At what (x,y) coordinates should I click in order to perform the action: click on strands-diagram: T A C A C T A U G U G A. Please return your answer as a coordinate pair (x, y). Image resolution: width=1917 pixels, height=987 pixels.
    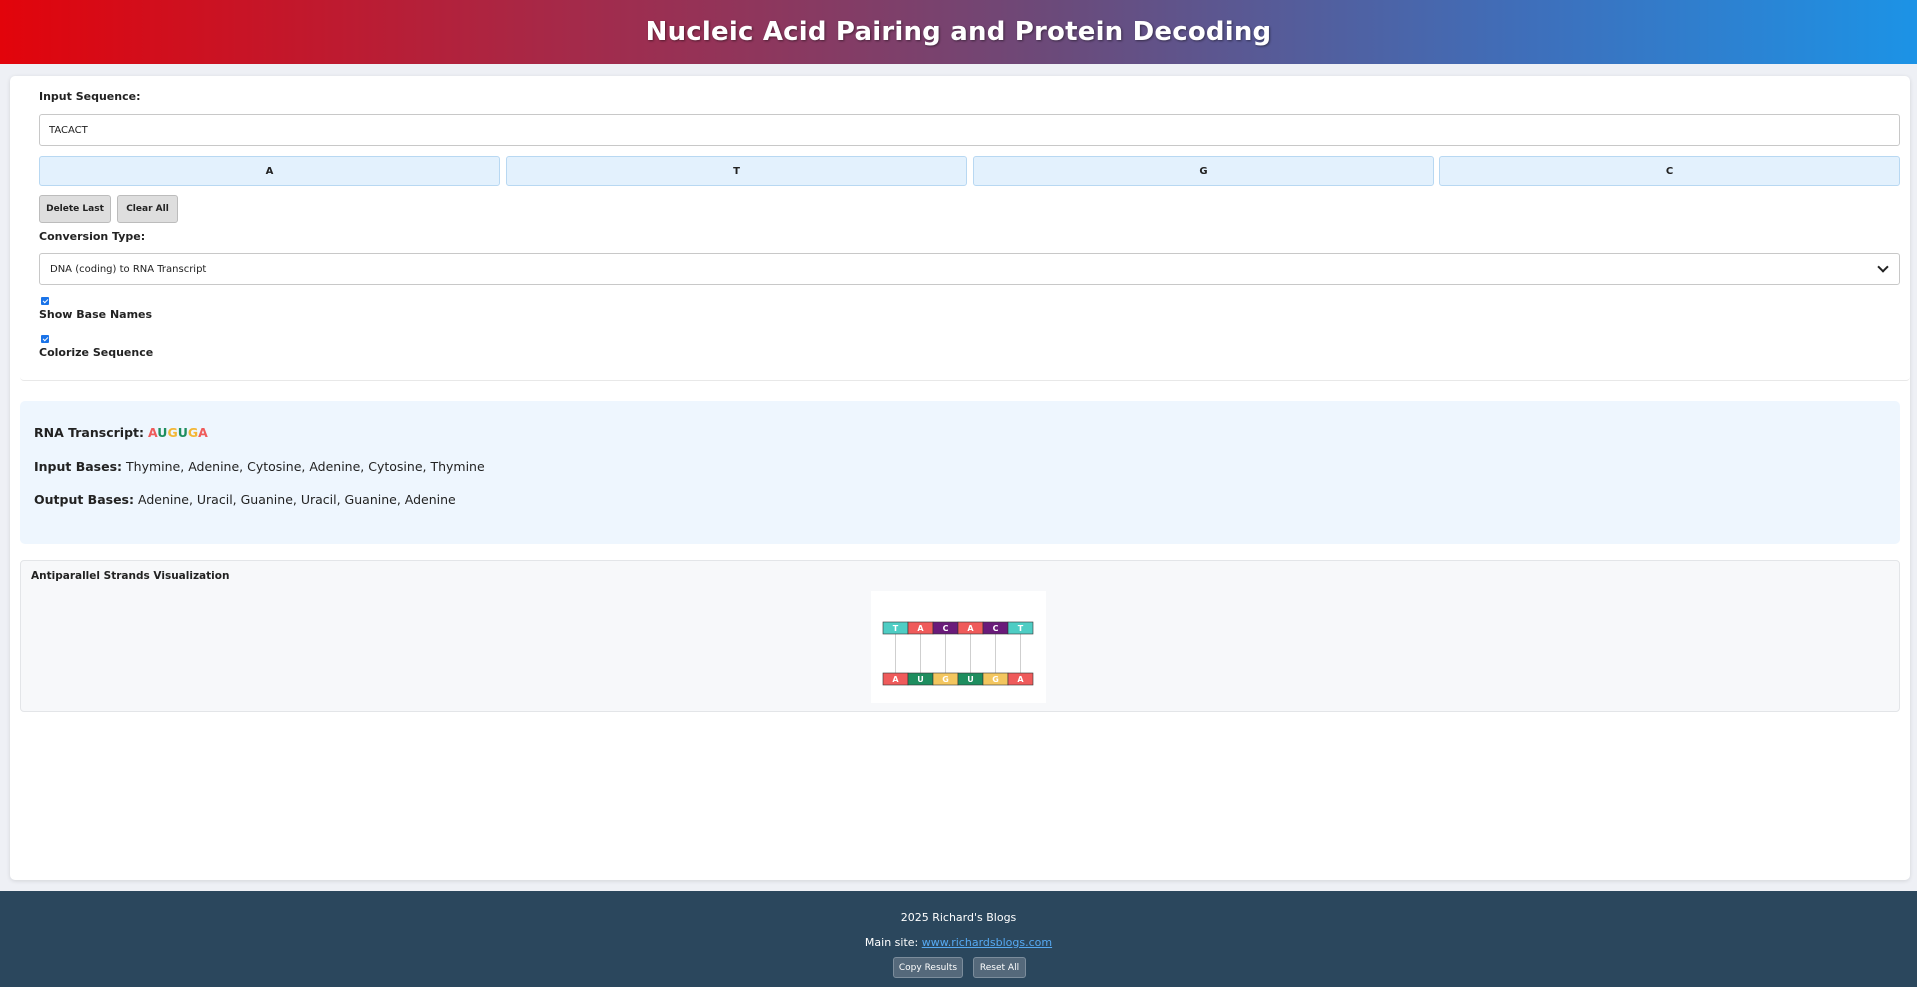
    Looking at the image, I should click on (958, 653).